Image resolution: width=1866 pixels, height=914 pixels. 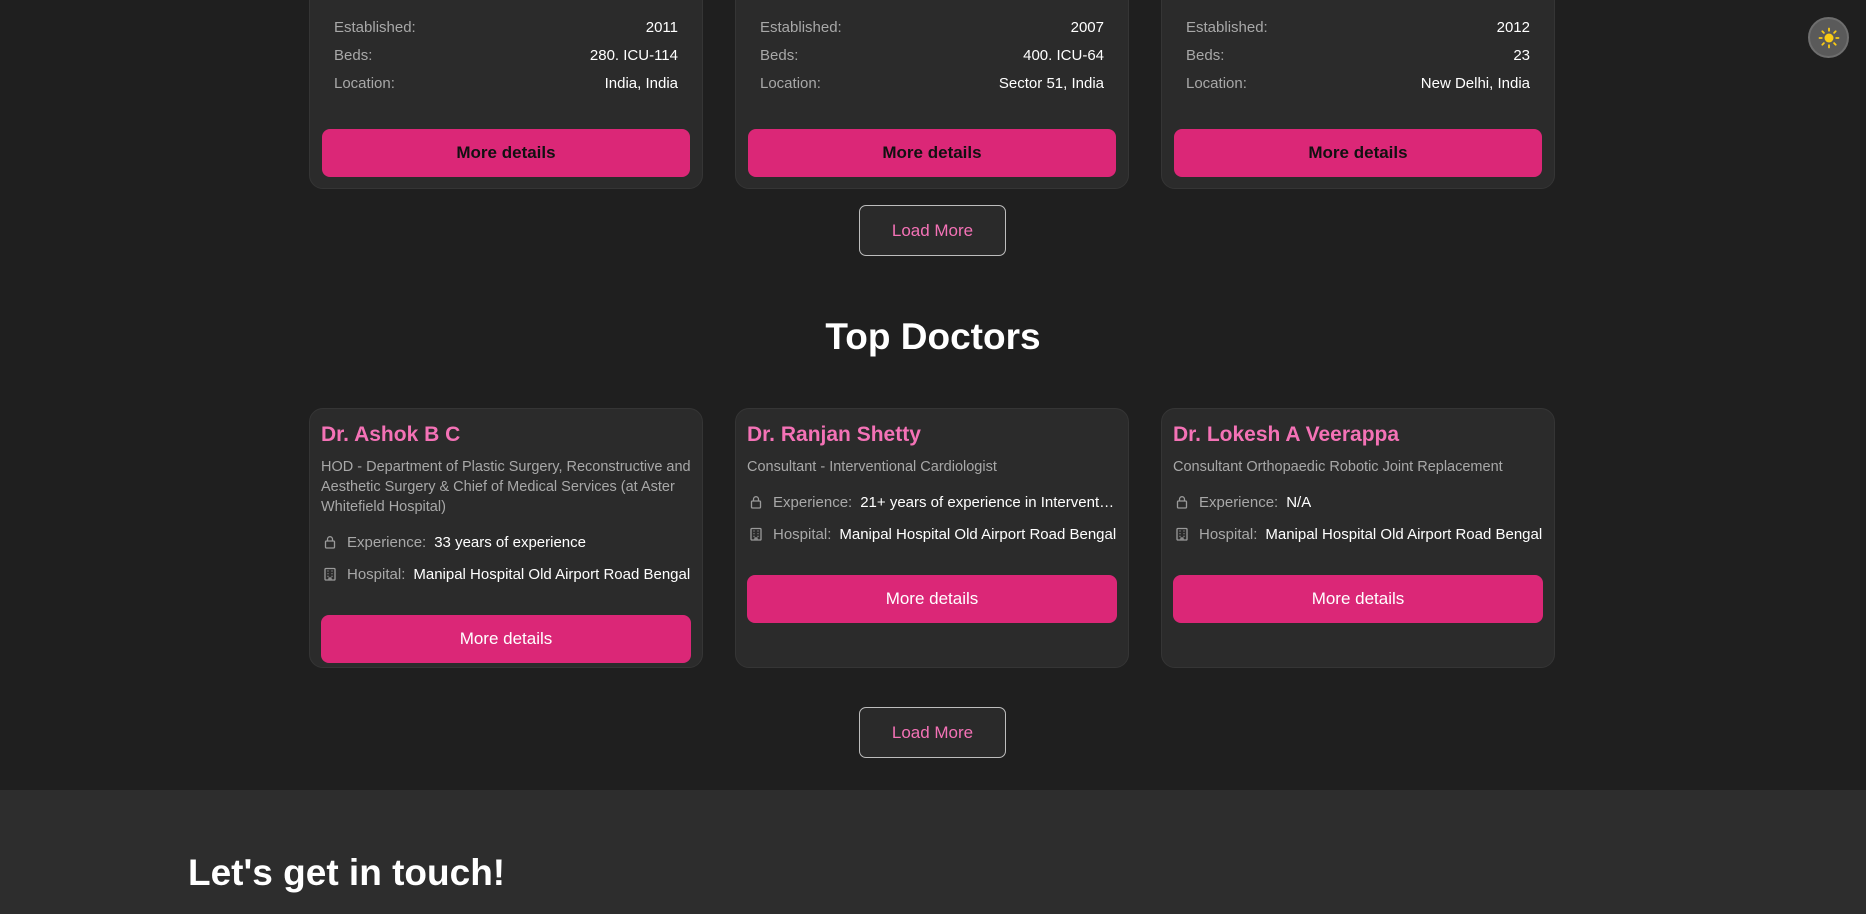 I want to click on established-value: 2011, so click(x=661, y=27).